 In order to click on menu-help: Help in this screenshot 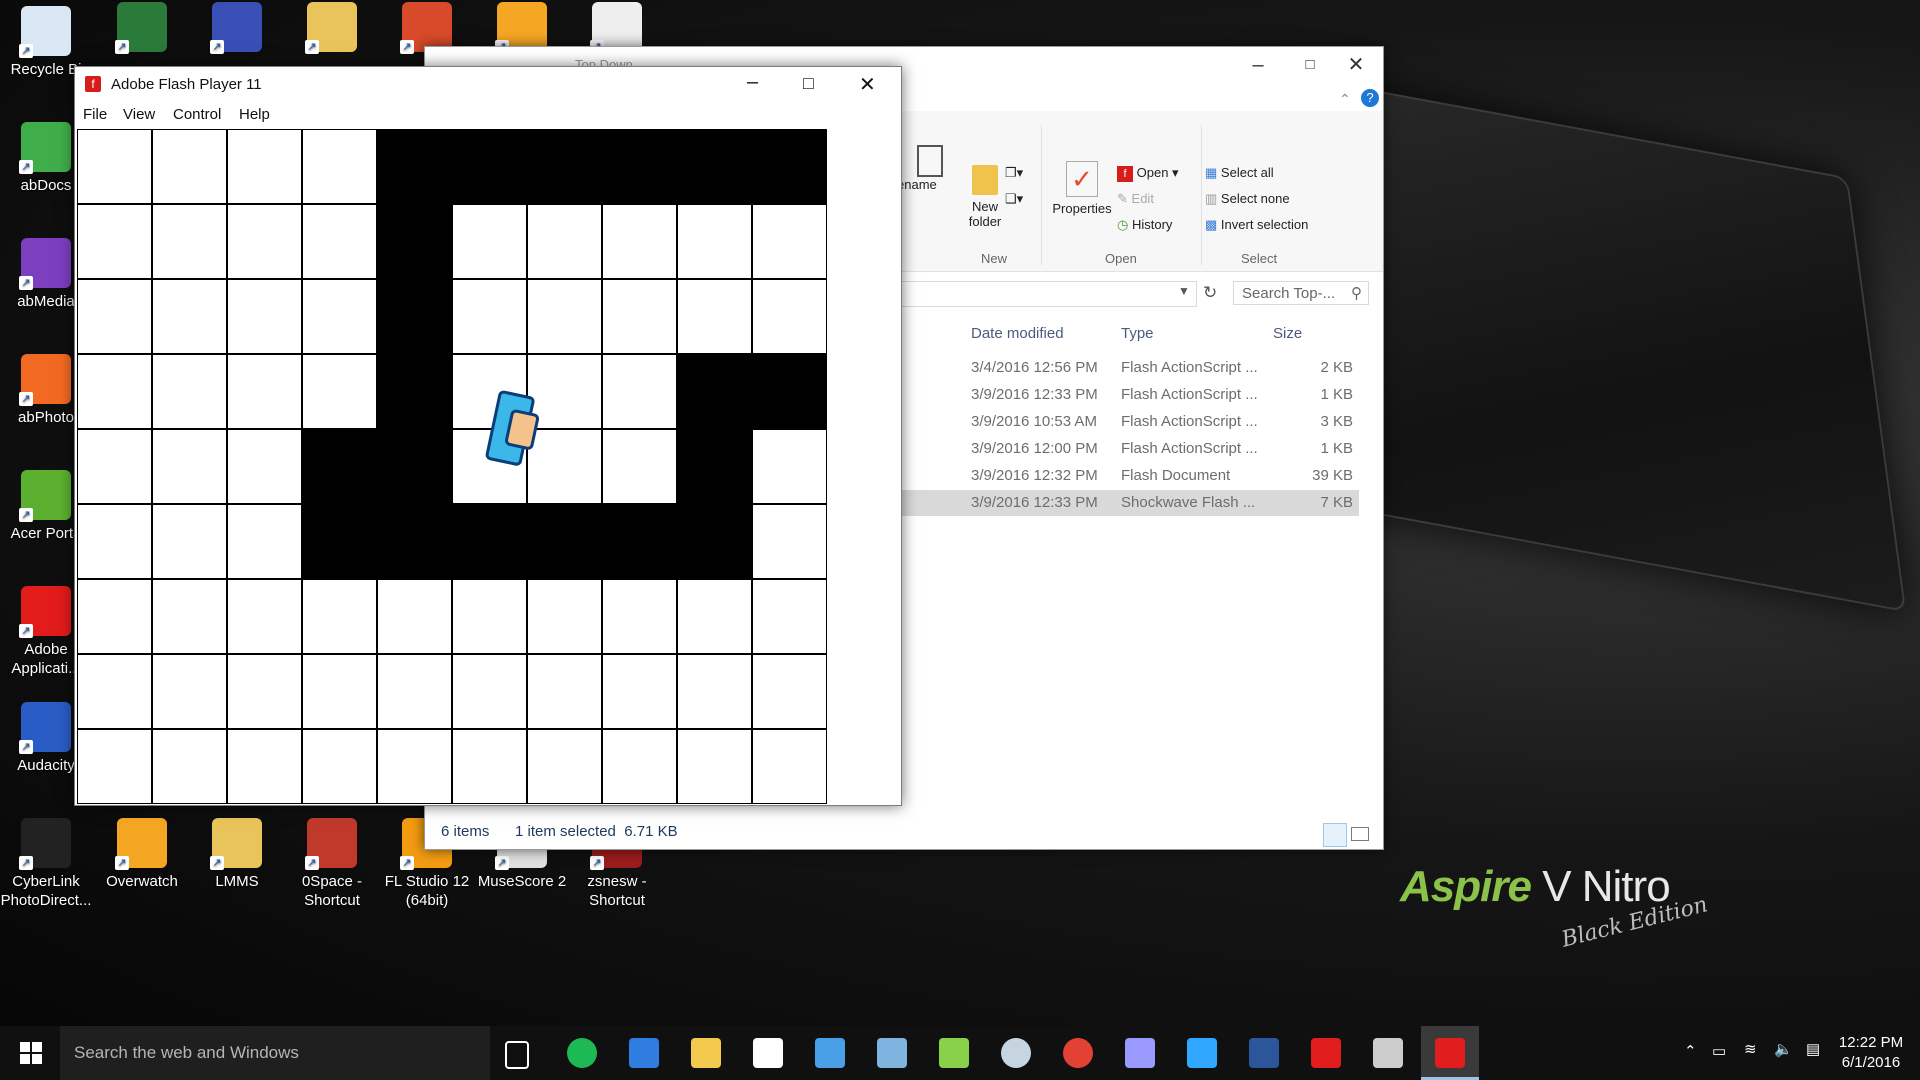, I will do `click(254, 114)`.